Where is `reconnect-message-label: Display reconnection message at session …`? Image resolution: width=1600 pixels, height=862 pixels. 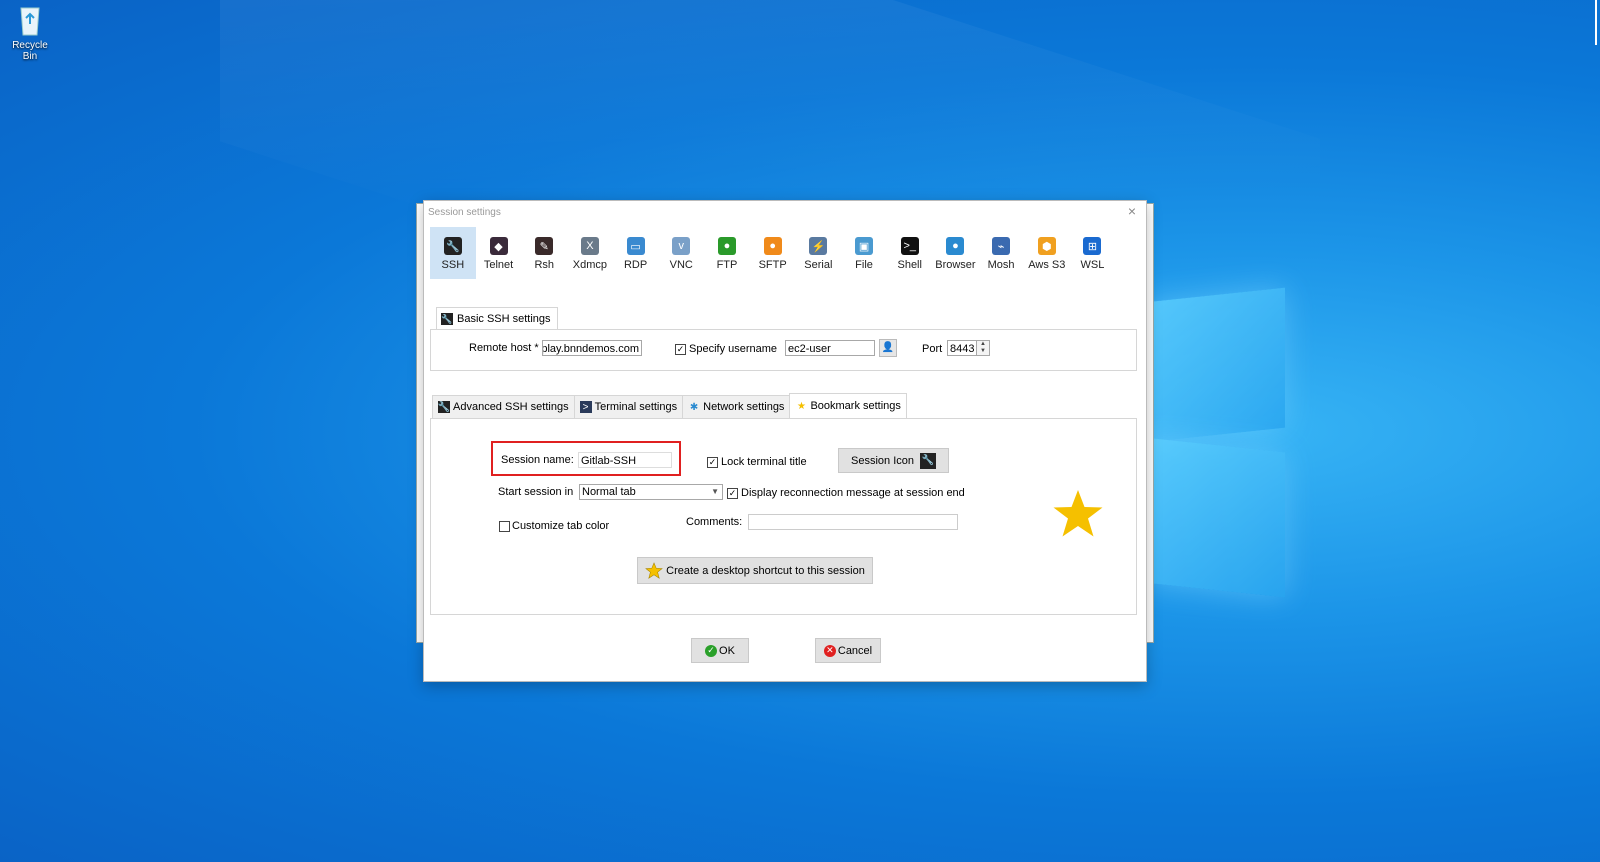
reconnect-message-label: Display reconnection message at session … is located at coordinates (853, 493).